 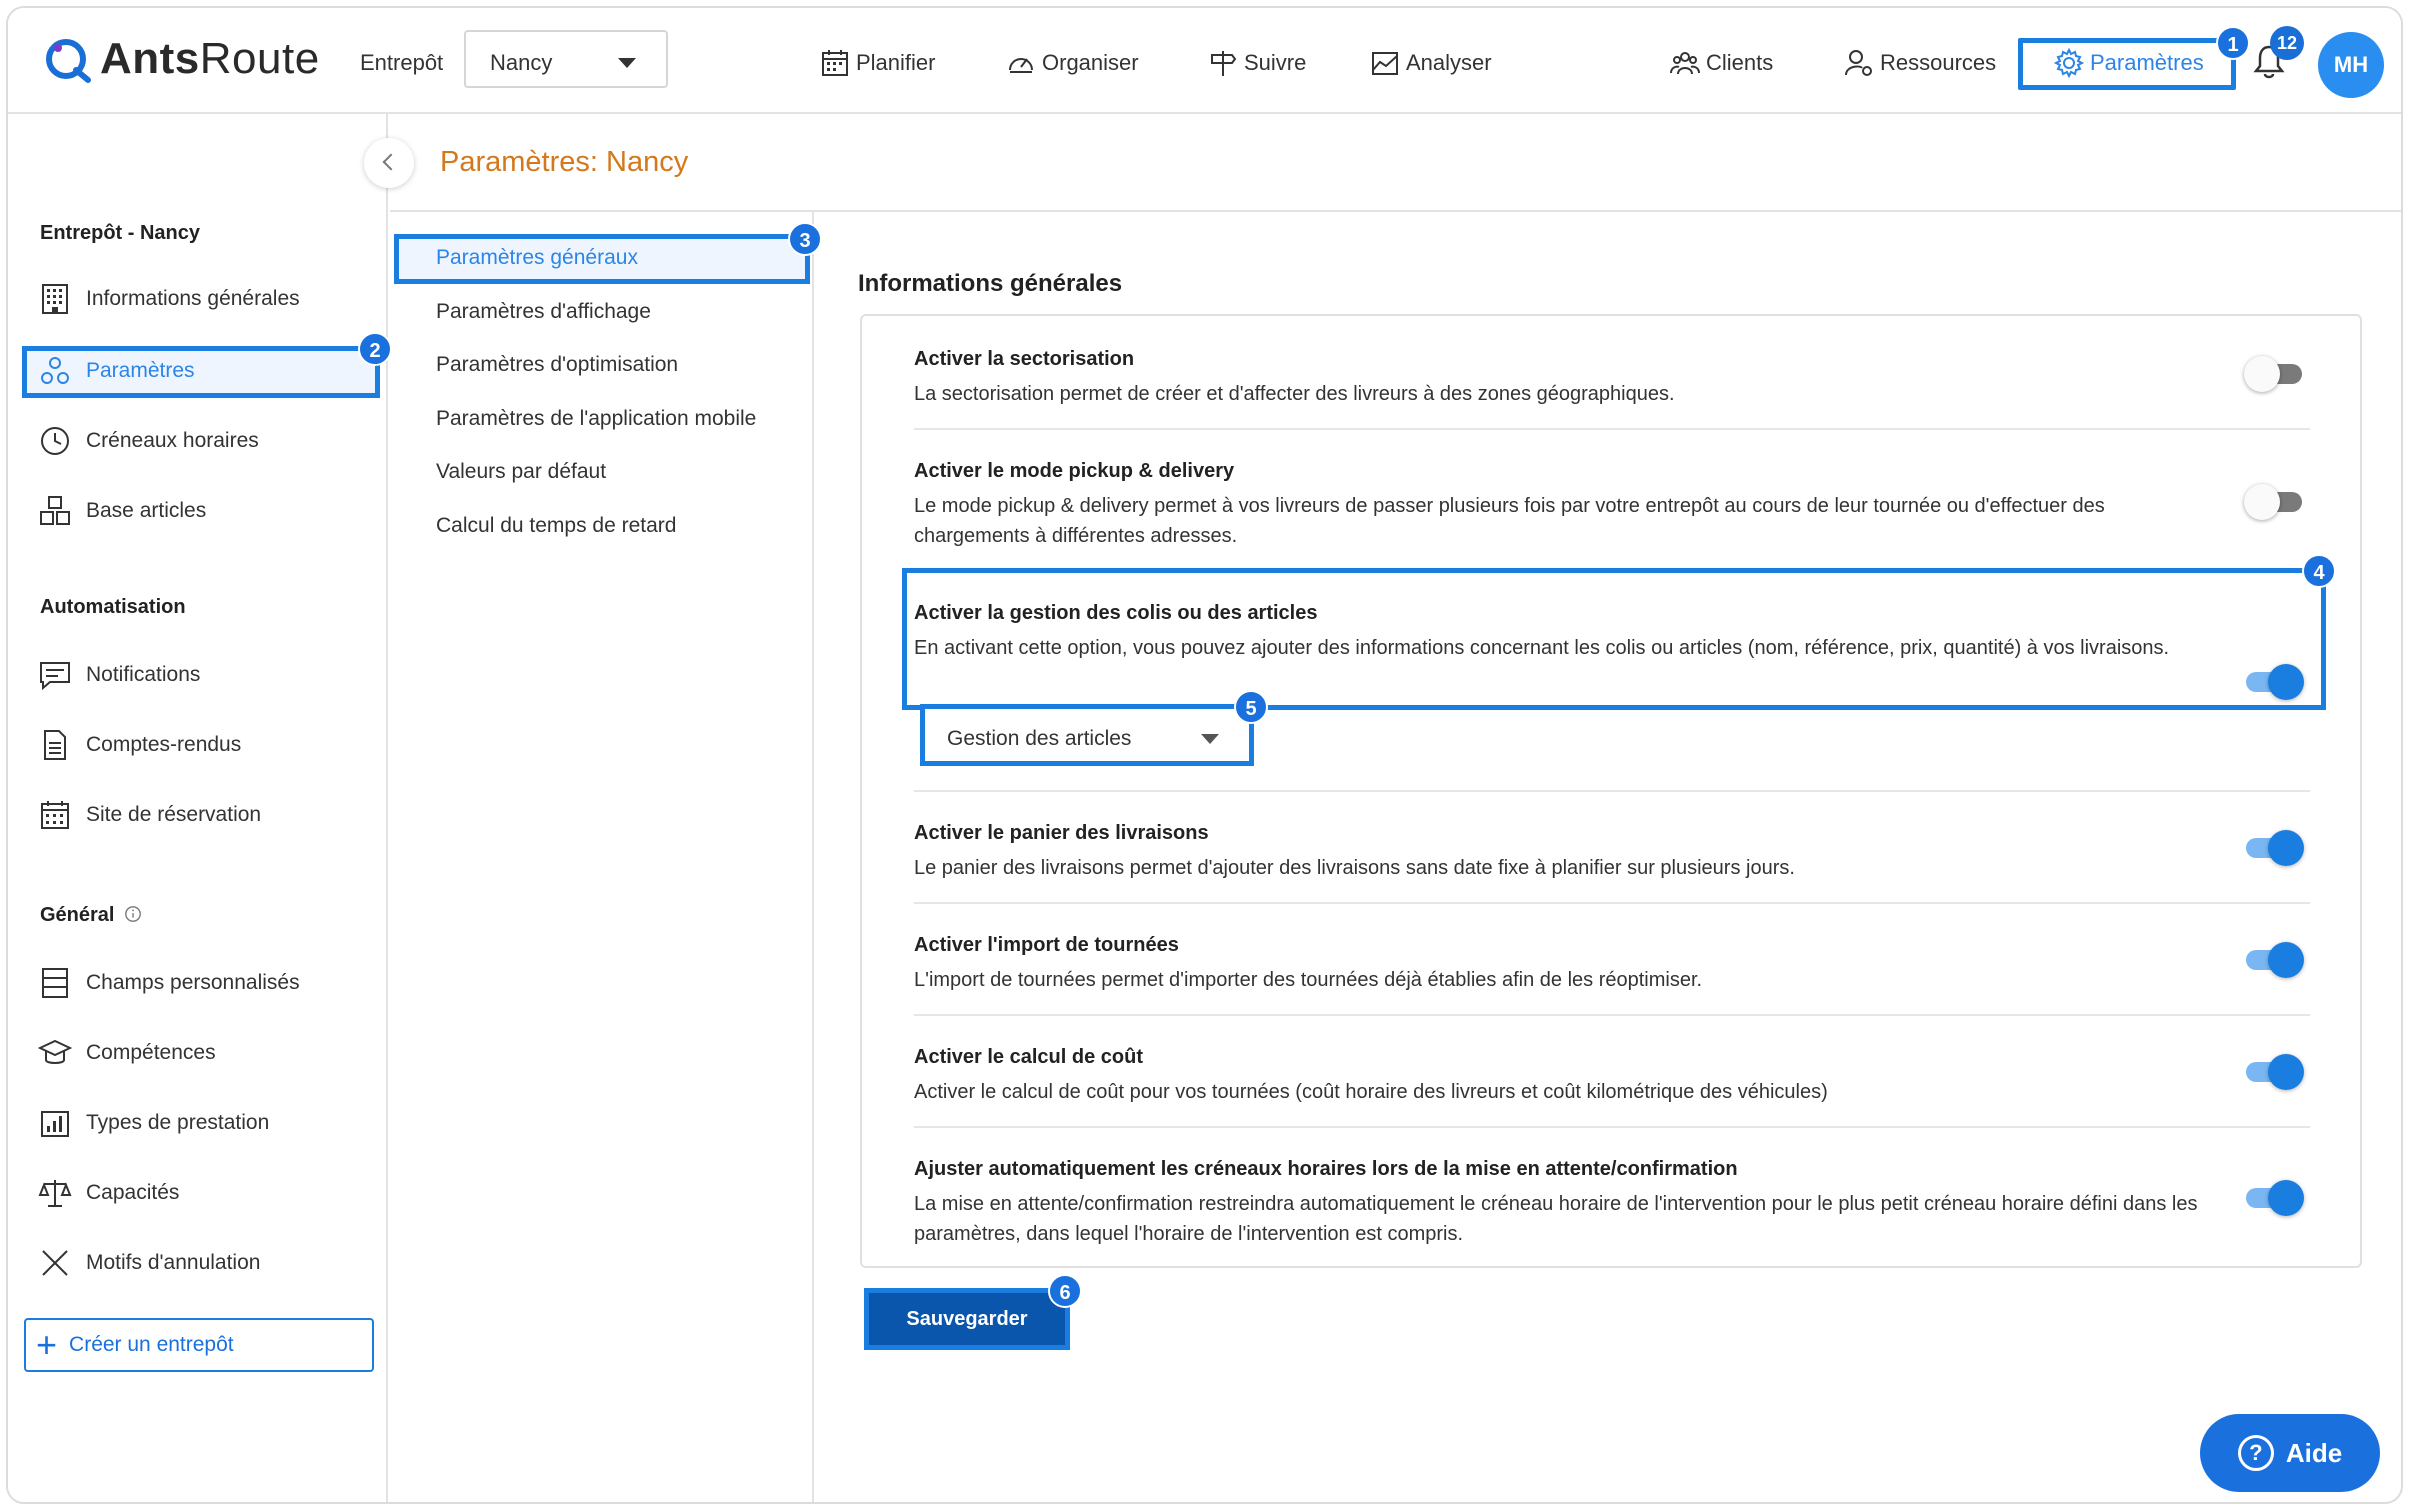 I want to click on sidebar-item-comptes-rendus: Comptes-rendus, so click(x=139, y=745).